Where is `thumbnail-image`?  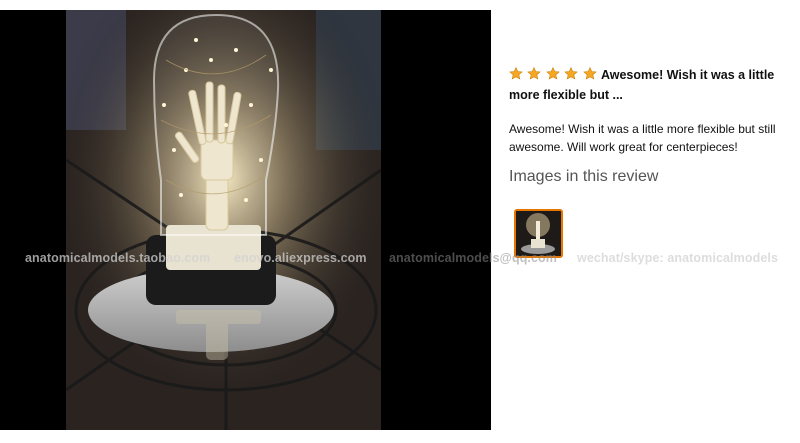 thumbnail-image is located at coordinates (538, 233).